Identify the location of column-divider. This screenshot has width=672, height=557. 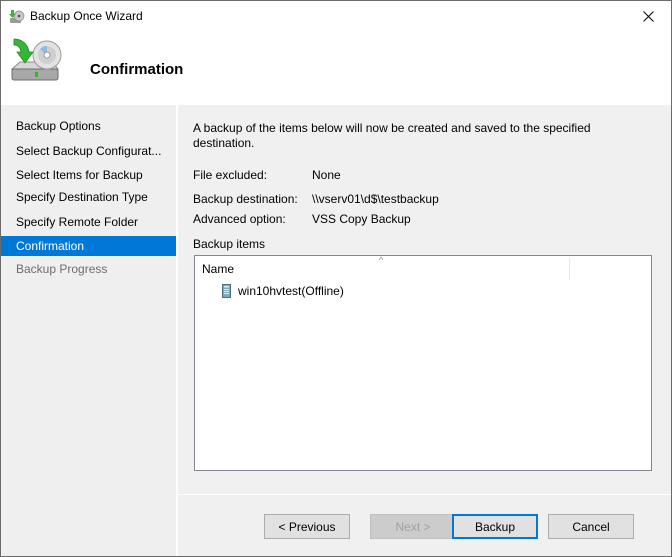
(569, 269).